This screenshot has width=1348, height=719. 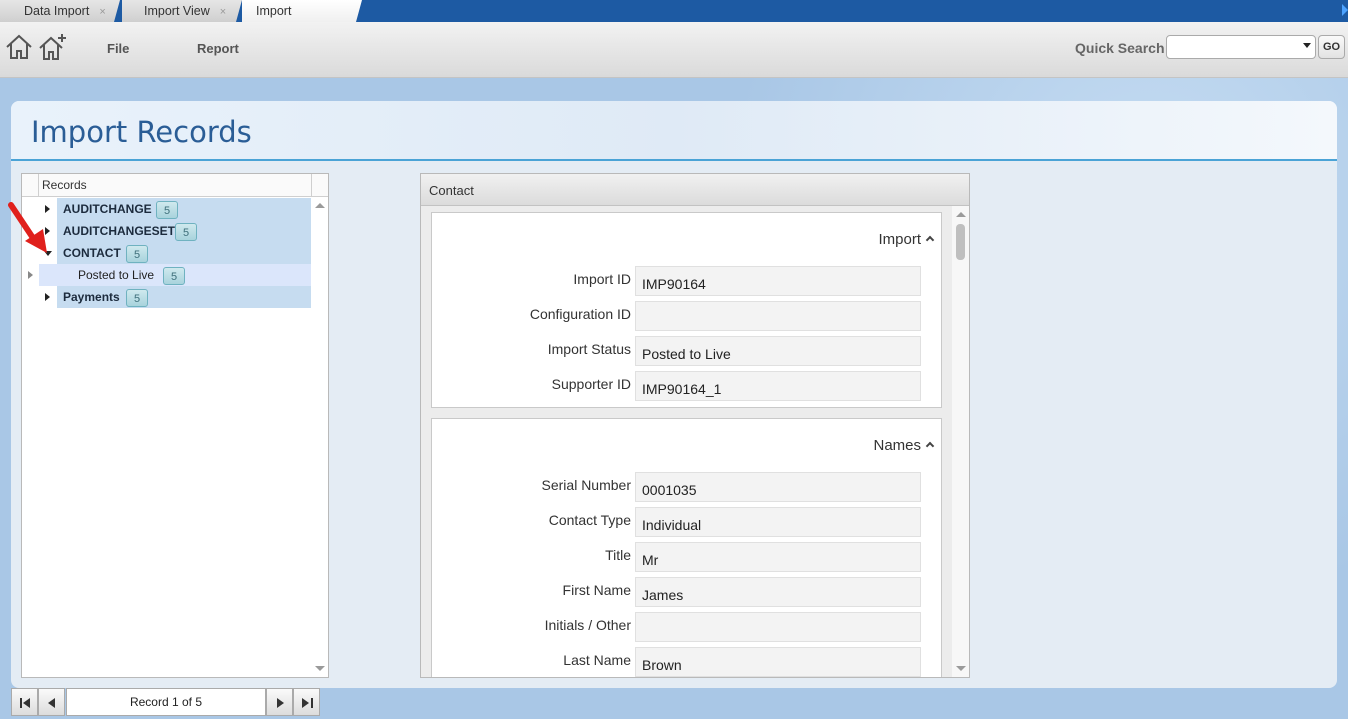 I want to click on last-arrow-icon, so click(x=305, y=703).